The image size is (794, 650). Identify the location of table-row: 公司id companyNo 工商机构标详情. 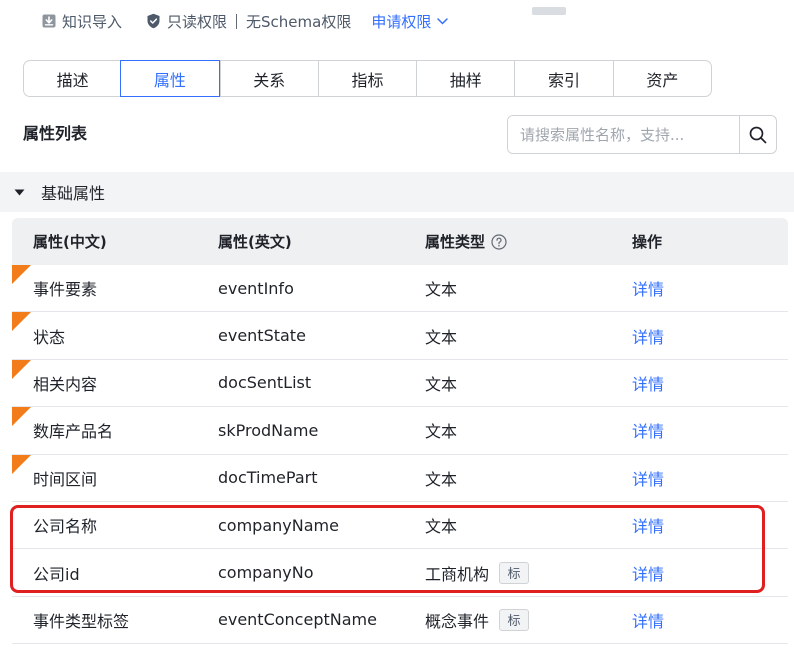
(400, 573).